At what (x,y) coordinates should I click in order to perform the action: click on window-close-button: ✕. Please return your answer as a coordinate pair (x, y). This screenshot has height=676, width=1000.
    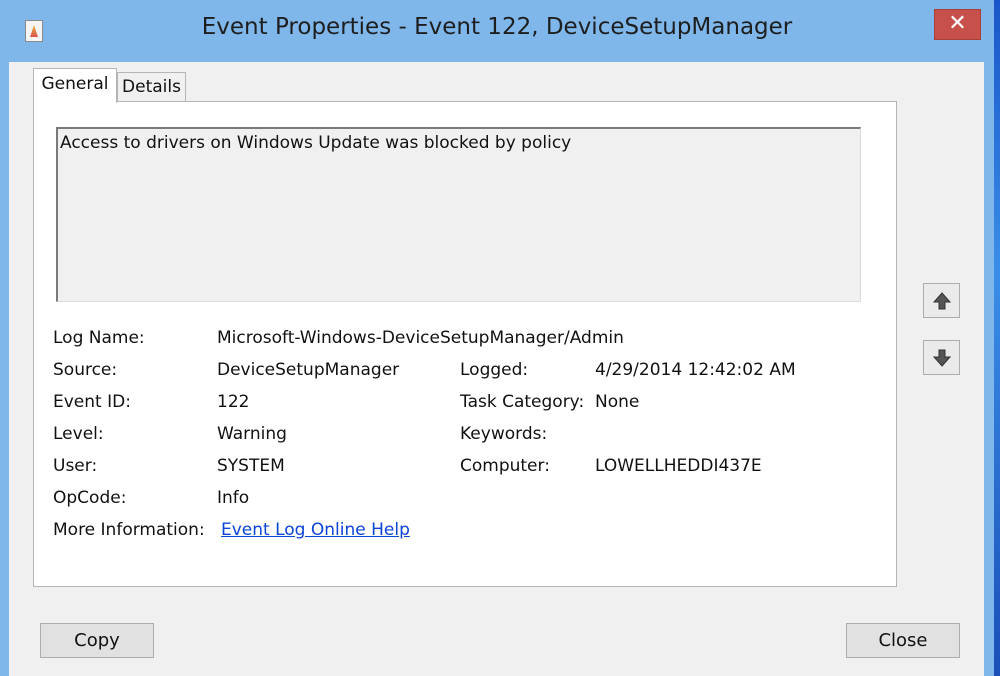
    Looking at the image, I should click on (957, 24).